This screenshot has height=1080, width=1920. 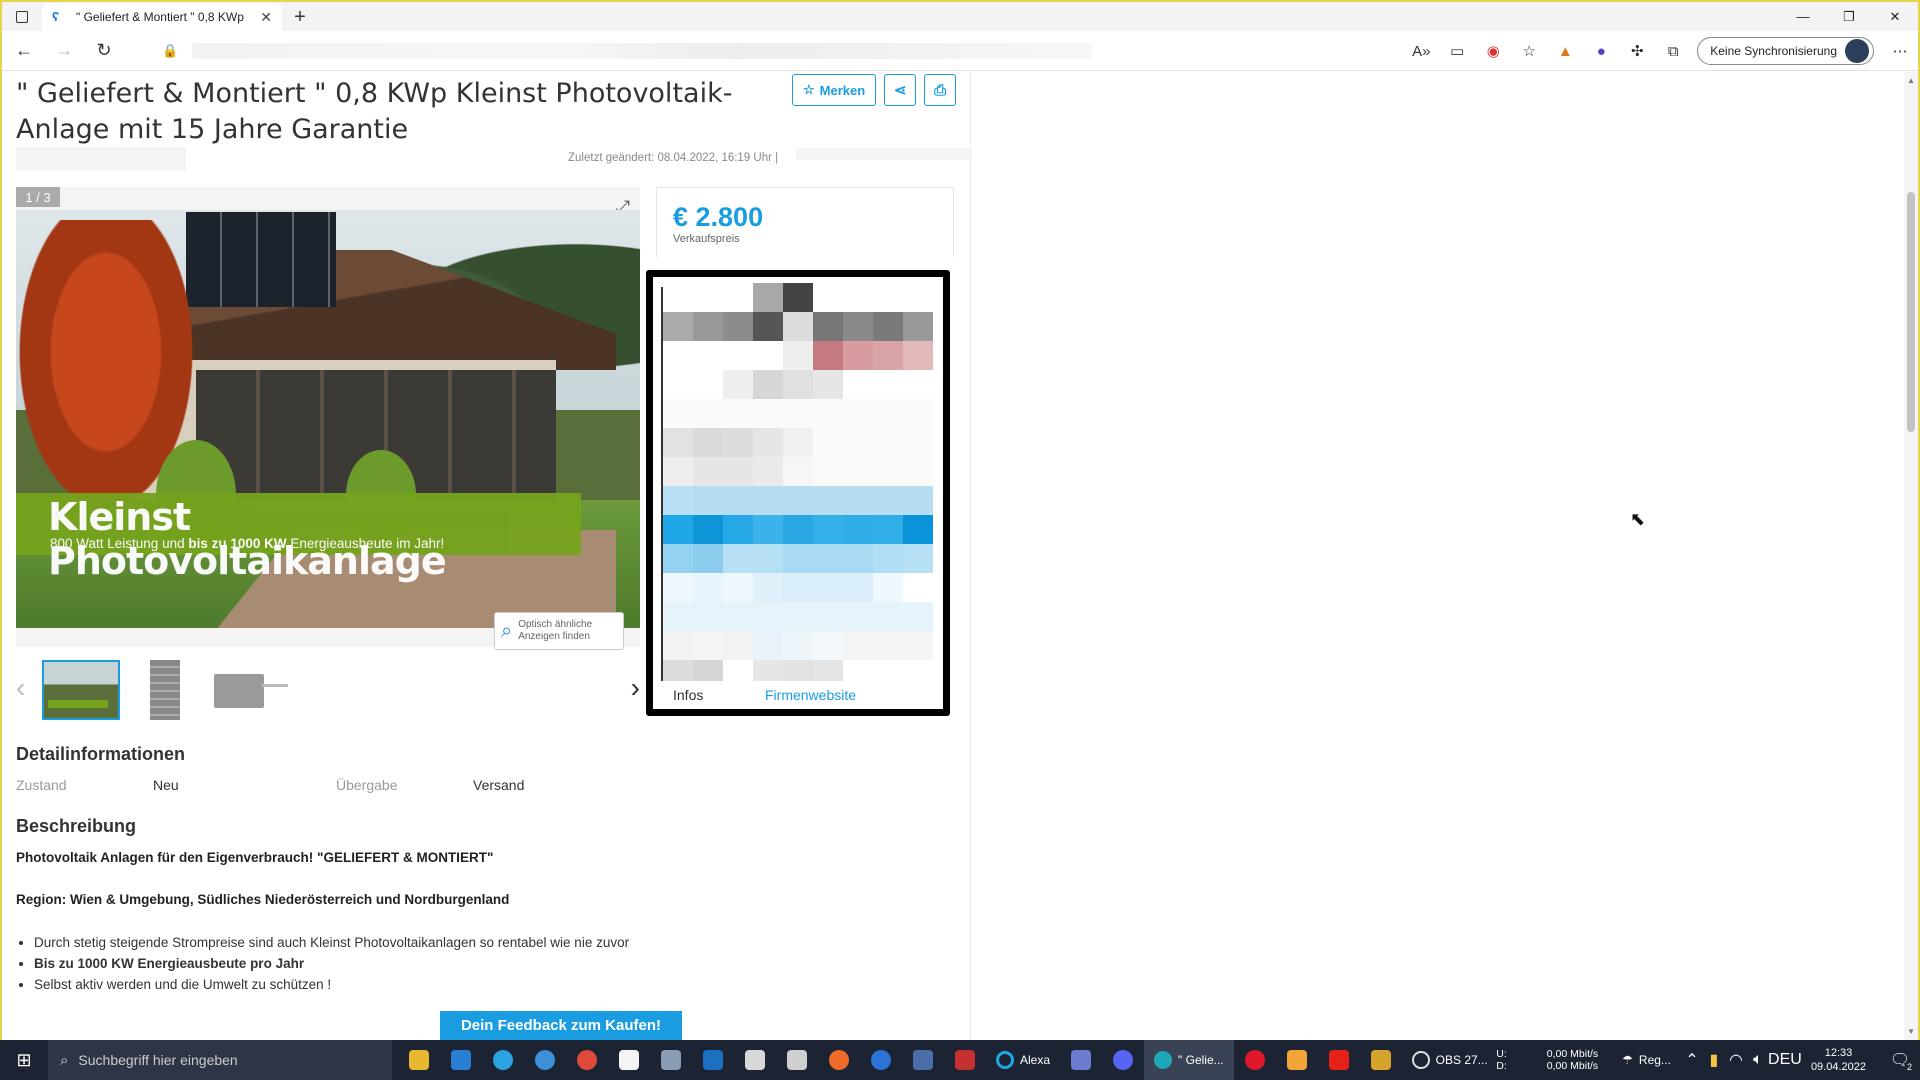 I want to click on extension-purple-icon: ●, so click(x=1601, y=51).